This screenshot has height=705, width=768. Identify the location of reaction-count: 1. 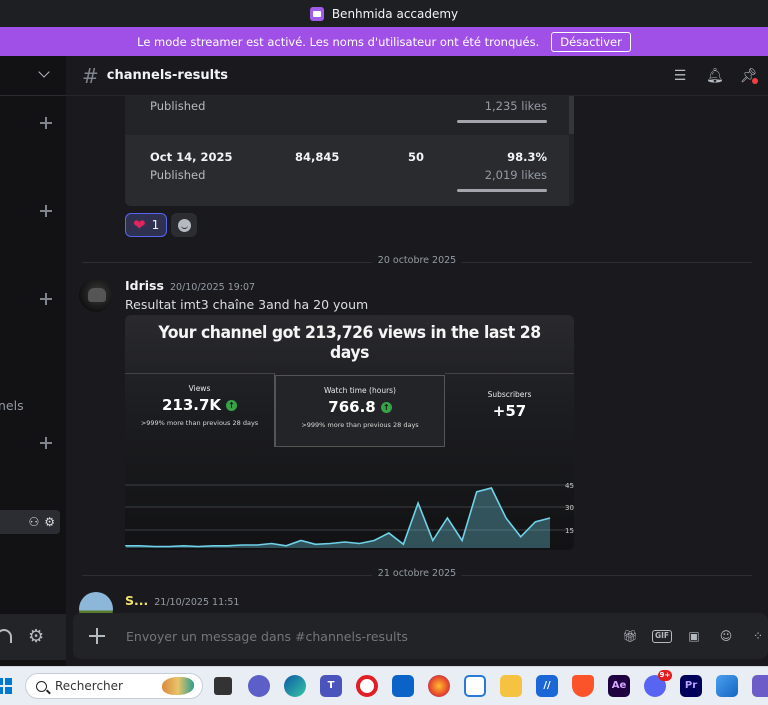
(155, 225).